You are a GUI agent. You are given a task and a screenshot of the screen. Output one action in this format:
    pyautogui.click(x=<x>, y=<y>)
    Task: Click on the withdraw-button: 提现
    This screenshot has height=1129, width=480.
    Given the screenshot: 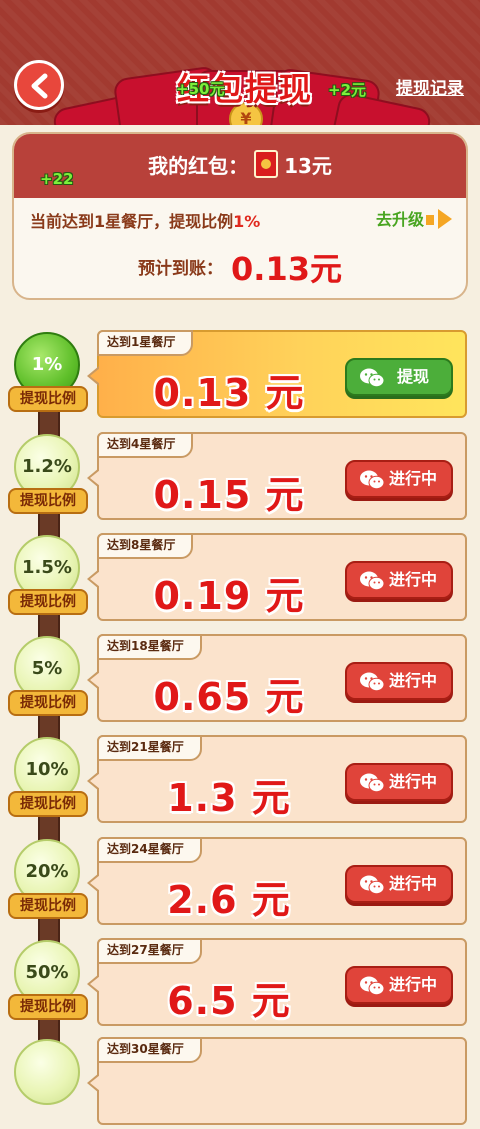 What is the action you would take?
    pyautogui.click(x=399, y=377)
    